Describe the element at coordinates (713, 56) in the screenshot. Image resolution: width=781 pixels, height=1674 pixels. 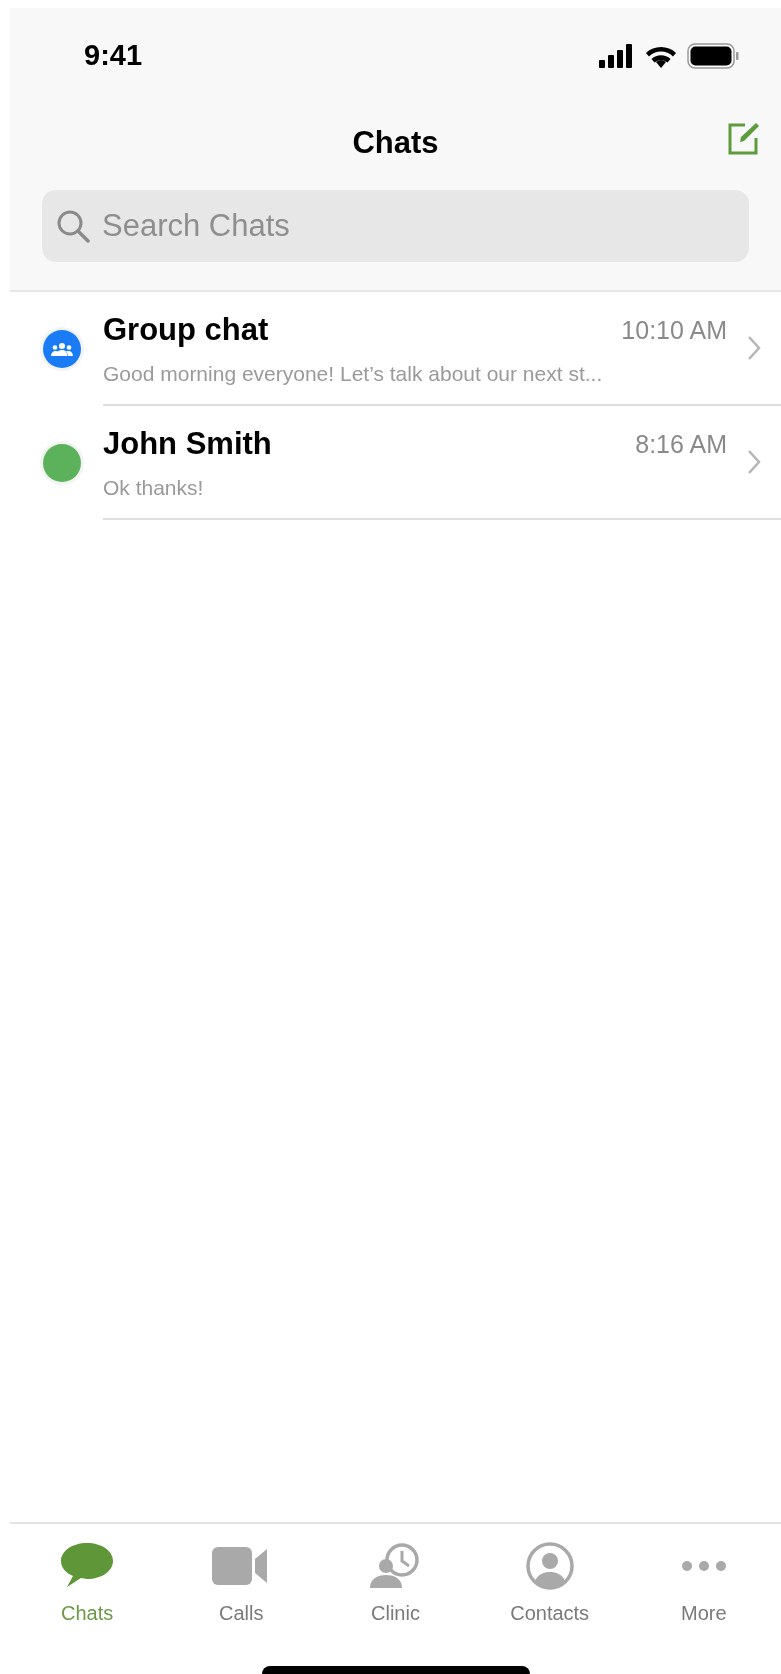
I see `battery-icon` at that location.